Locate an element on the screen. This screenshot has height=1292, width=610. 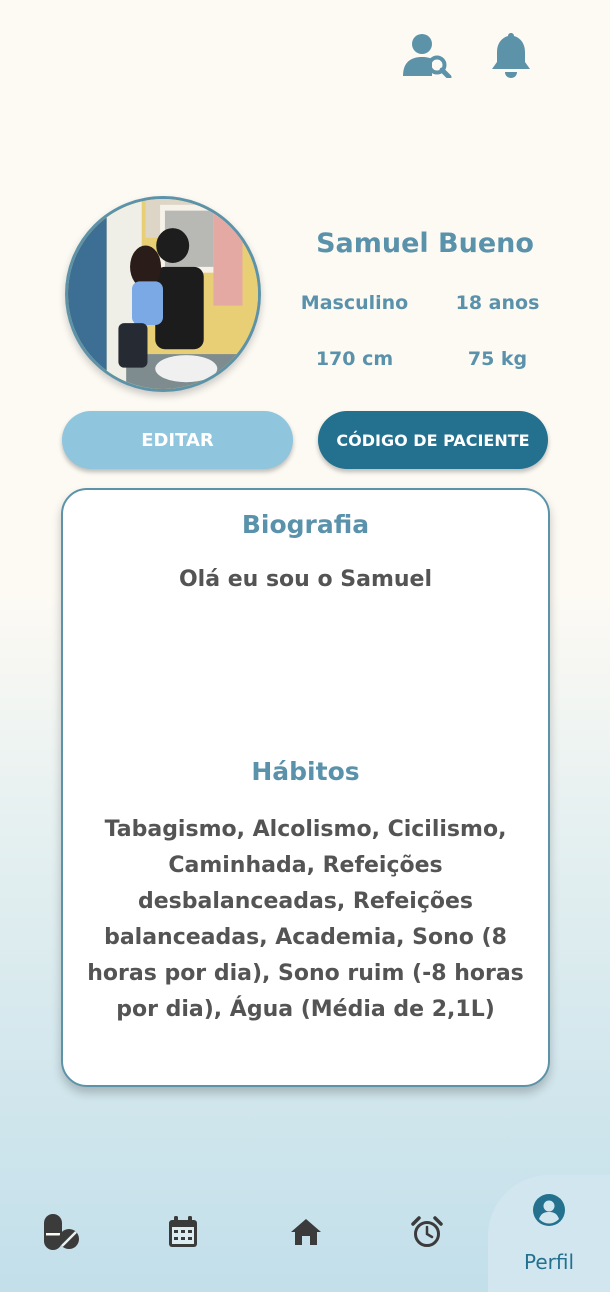
biography-text: Olá eu sou o Samuel is located at coordinates (305, 579).